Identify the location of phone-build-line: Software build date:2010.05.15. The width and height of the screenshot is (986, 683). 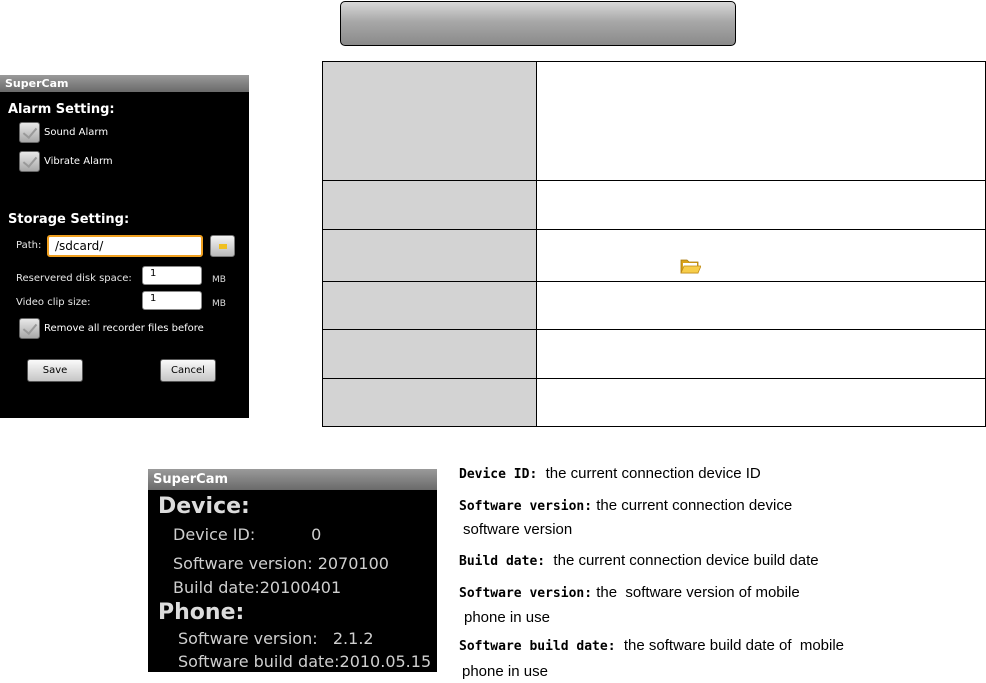
(305, 661).